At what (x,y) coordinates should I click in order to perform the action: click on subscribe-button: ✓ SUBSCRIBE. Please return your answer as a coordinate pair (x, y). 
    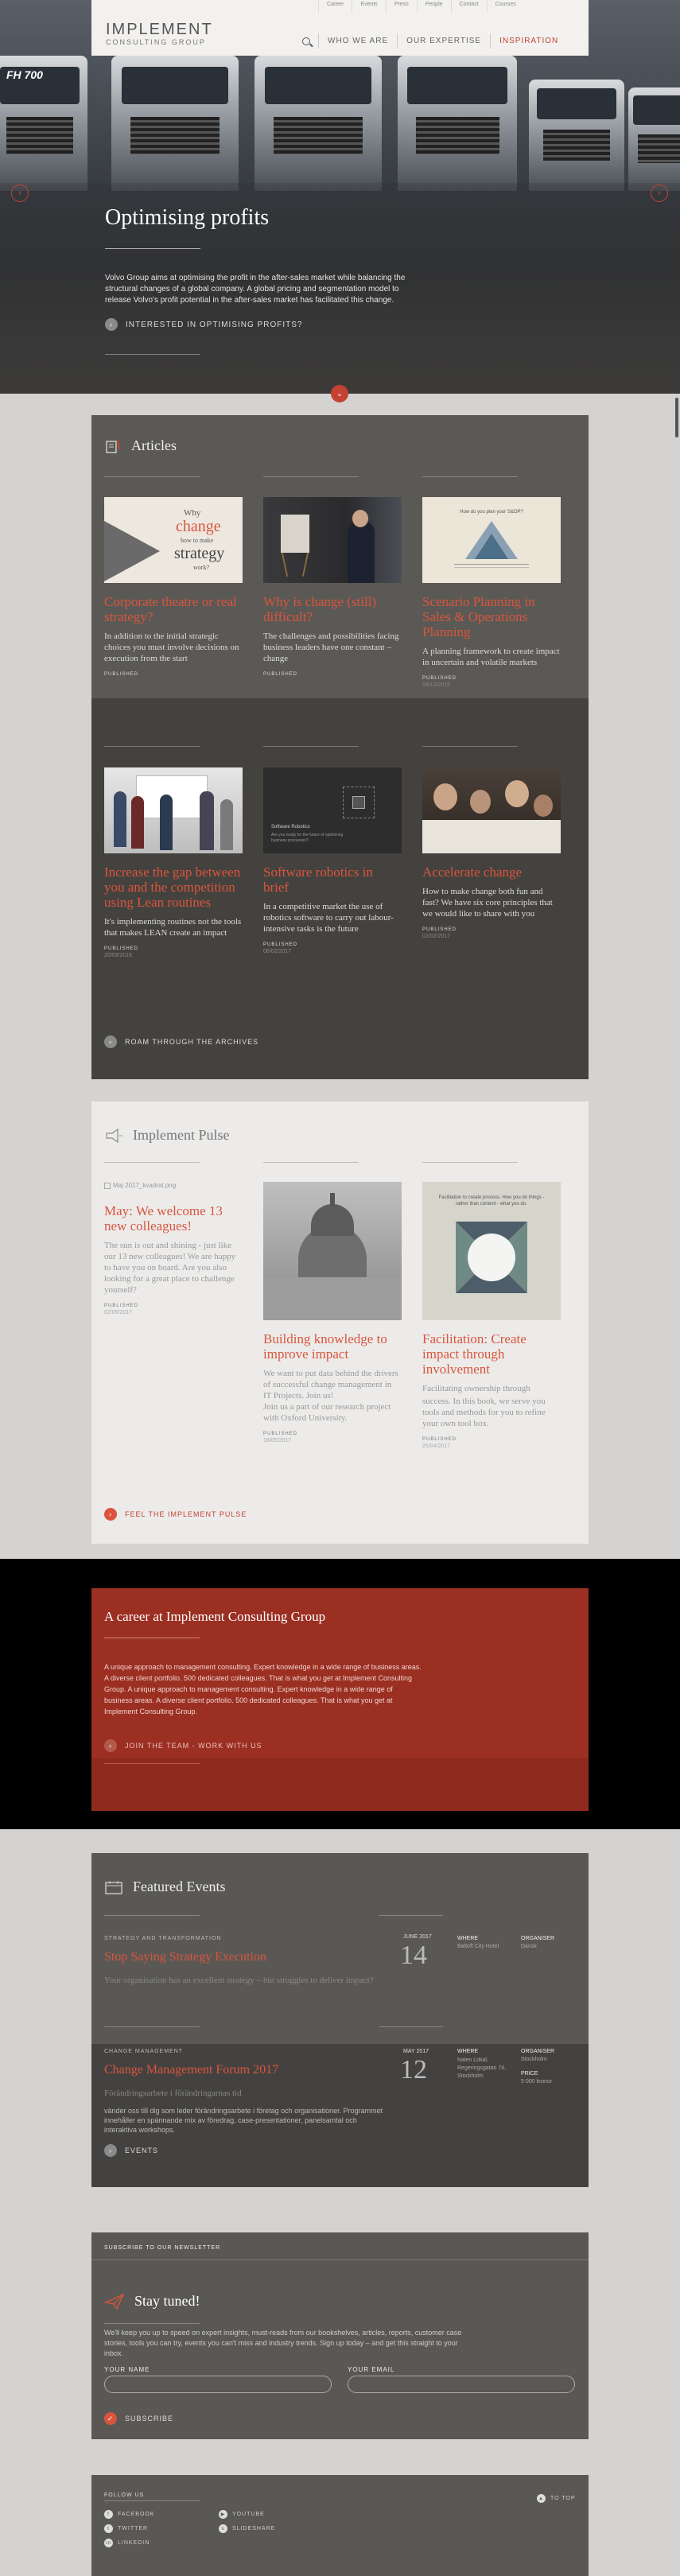
    Looking at the image, I should click on (138, 2418).